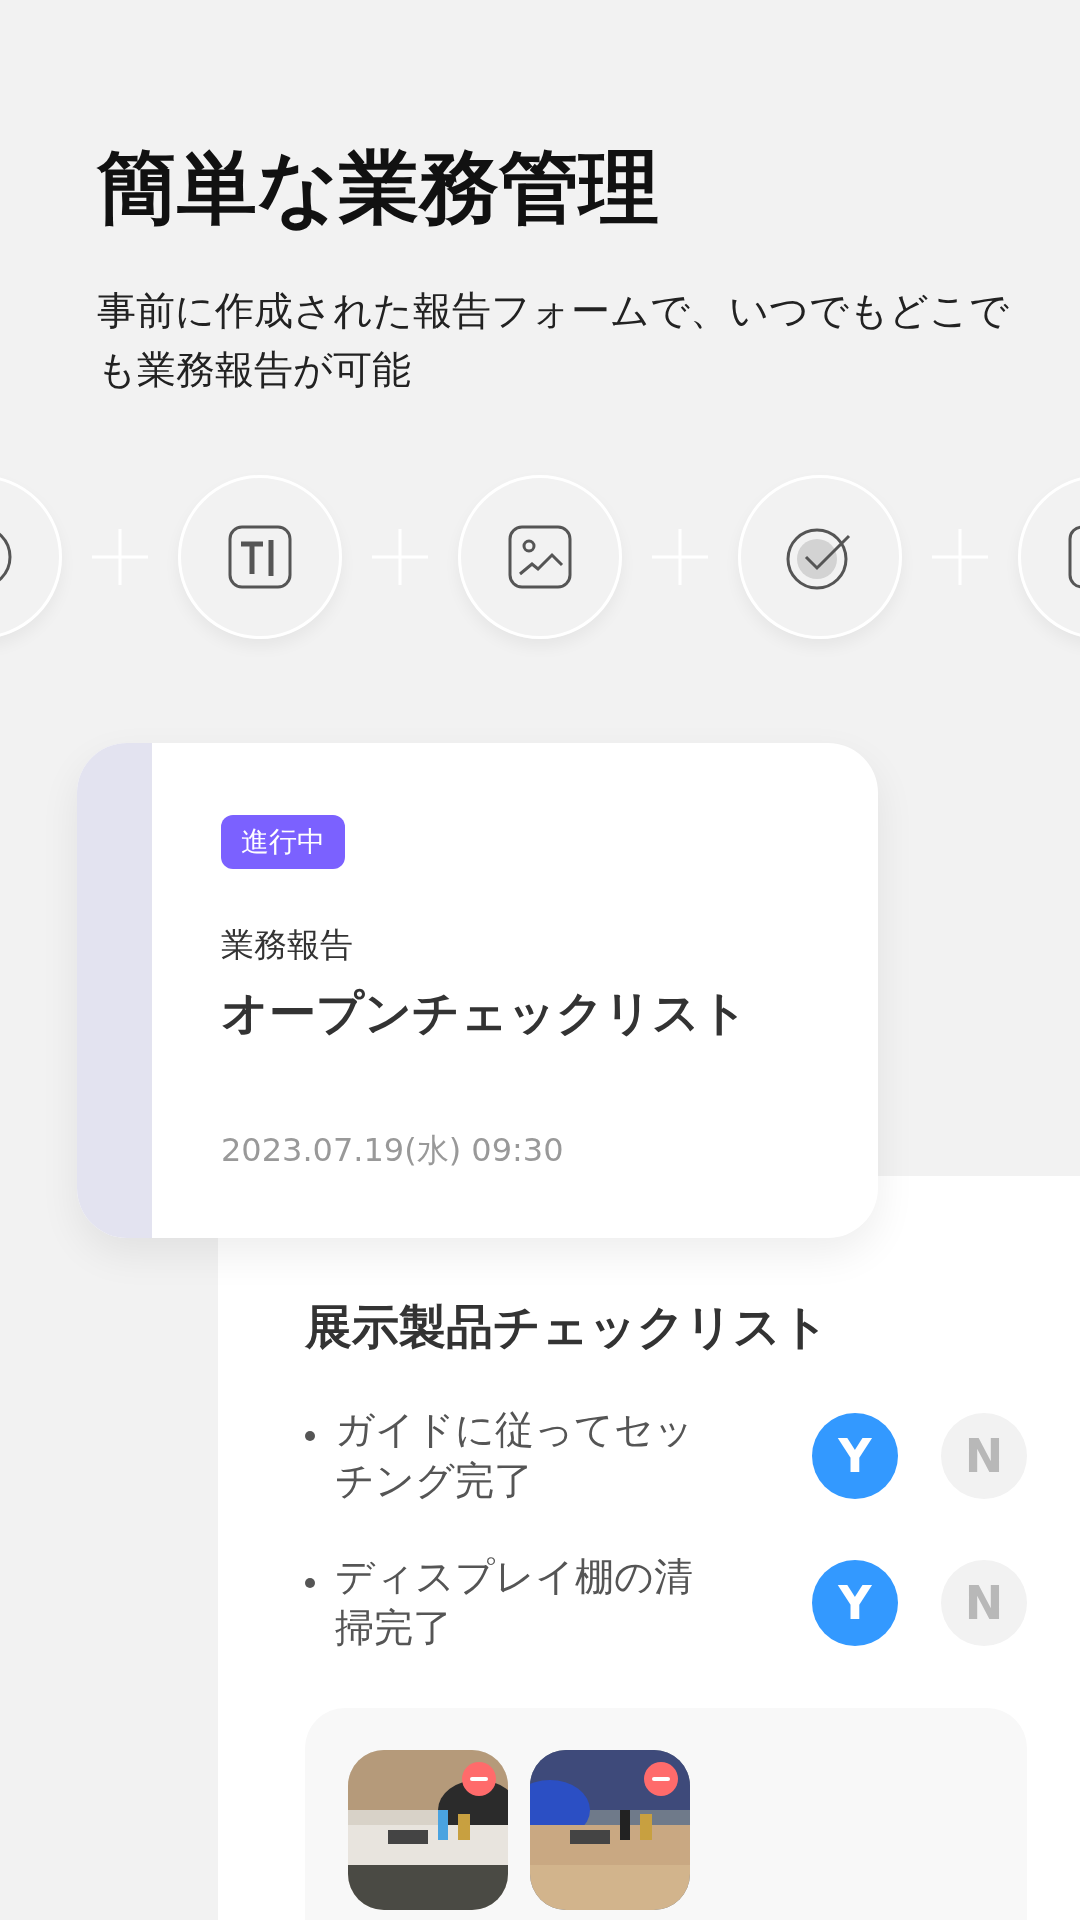 The image size is (1080, 1920). I want to click on subtitle: 事前に作成された報告フォームで、いつでもどこでも業務報告が可能, so click(553, 340).